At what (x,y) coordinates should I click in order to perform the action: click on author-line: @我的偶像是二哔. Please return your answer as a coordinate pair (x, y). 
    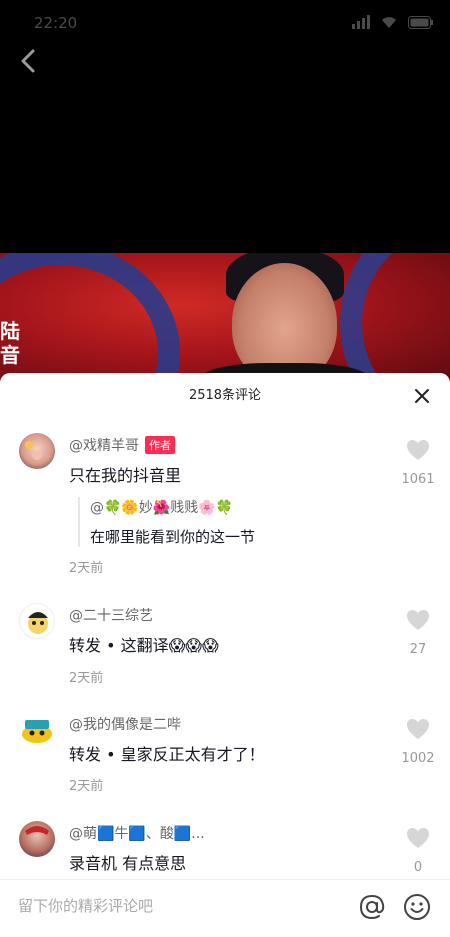
    Looking at the image, I should click on (125, 724).